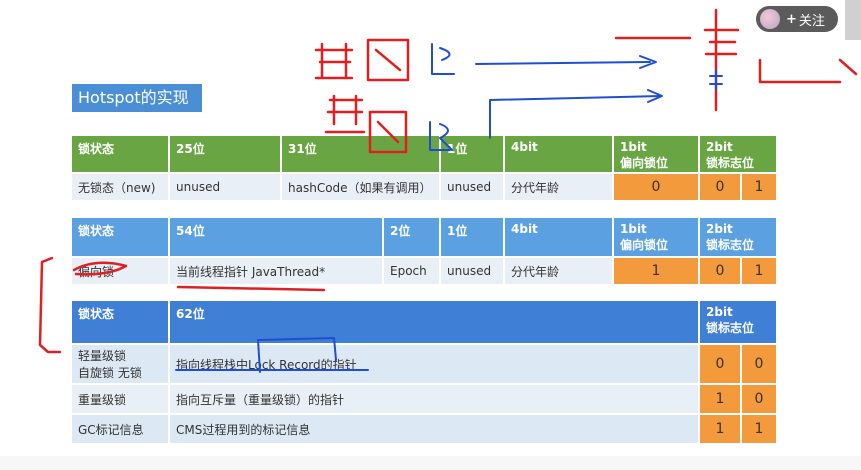 Image resolution: width=861 pixels, height=470 pixels. Describe the element at coordinates (411, 271) in the screenshot. I see `cell: Epoch` at that location.